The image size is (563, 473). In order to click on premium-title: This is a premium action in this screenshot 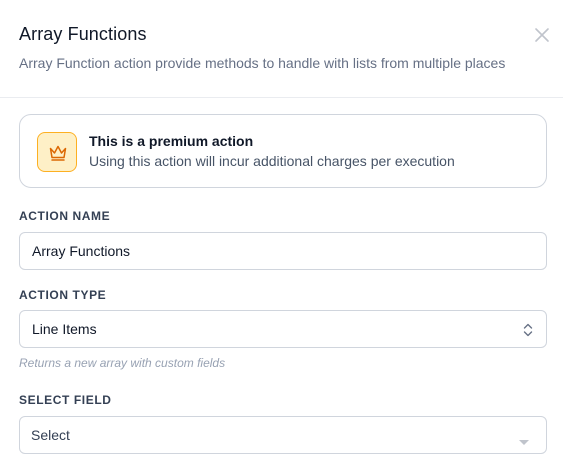, I will do `click(171, 141)`.